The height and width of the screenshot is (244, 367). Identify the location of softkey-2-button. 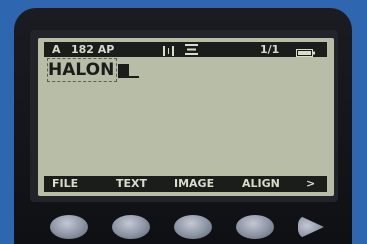
(131, 227).